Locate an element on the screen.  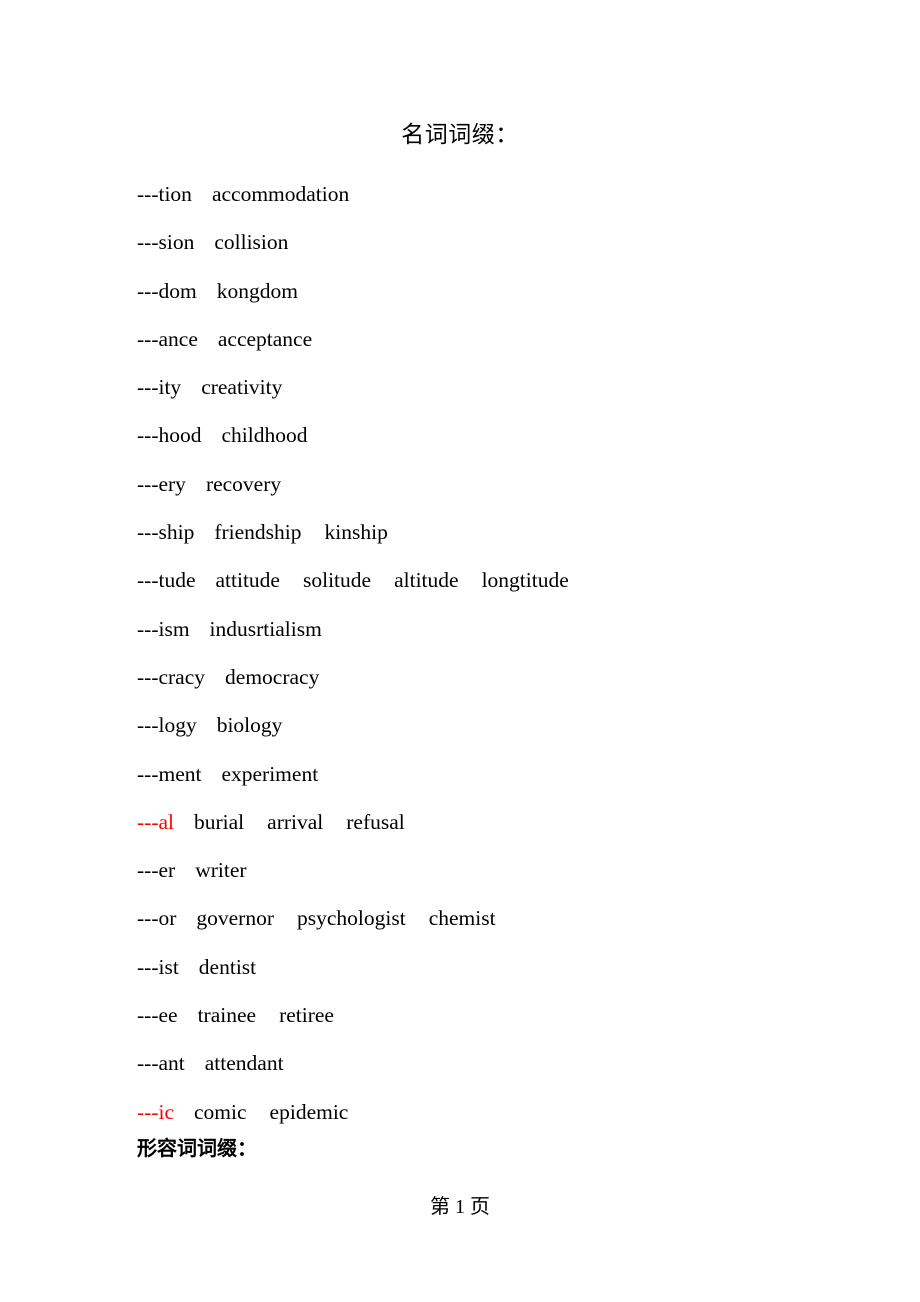
suffix-entry: ---ee trainee retiree is located at coordinates (507, 1015).